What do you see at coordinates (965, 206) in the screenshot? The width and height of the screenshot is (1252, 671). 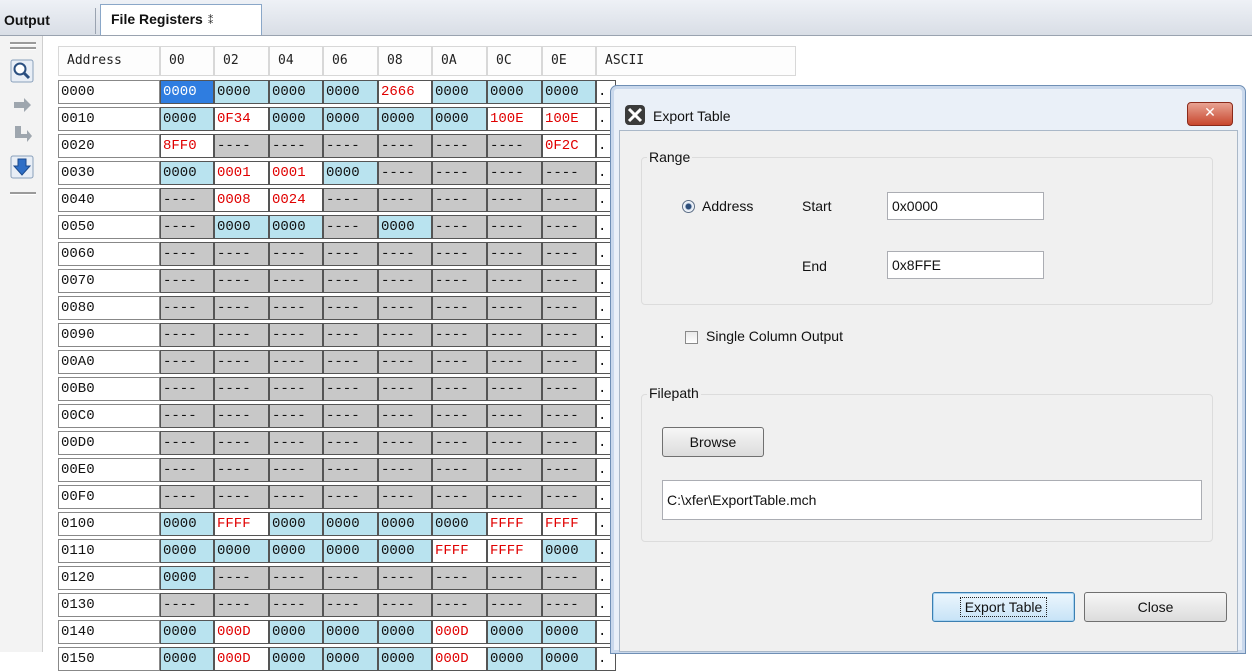 I see `start-address-field: 0x0000` at bounding box center [965, 206].